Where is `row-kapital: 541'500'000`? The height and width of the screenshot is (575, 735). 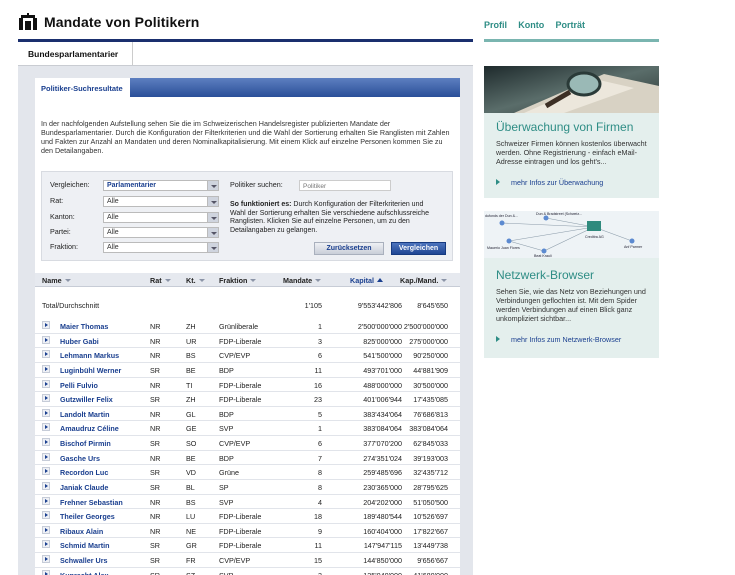 row-kapital: 541'500'000 is located at coordinates (382, 356).